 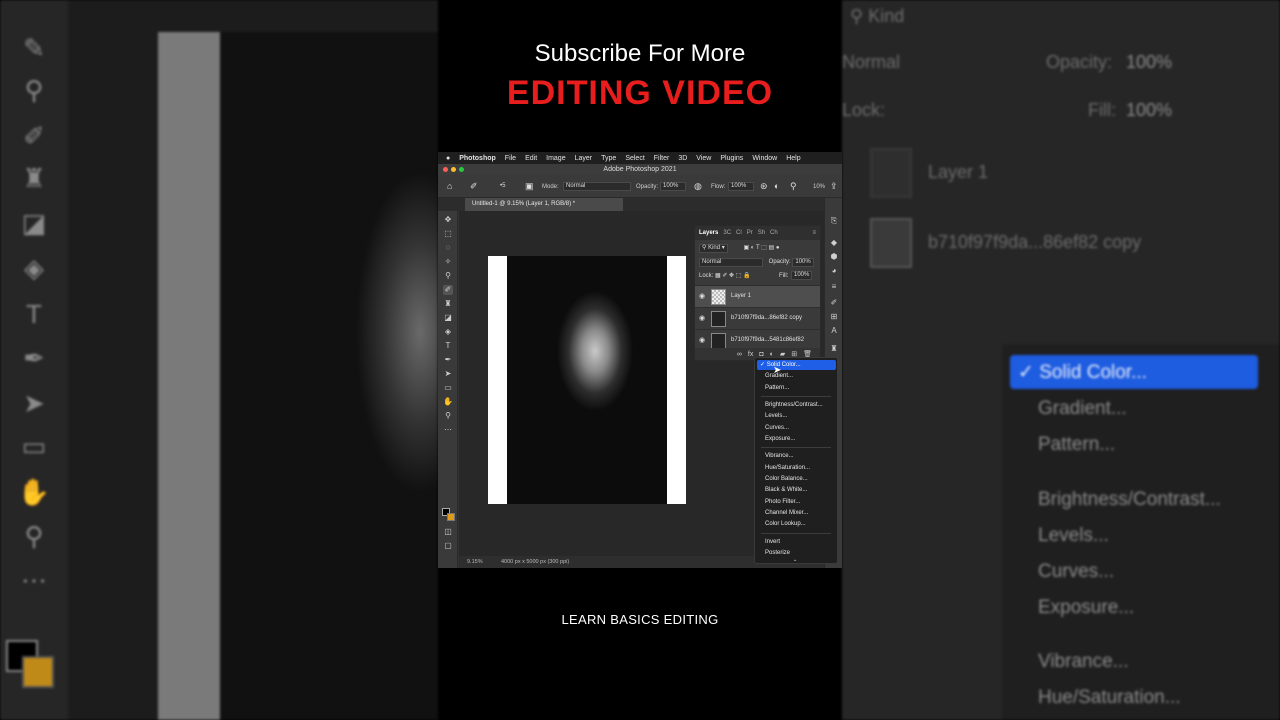 I want to click on zoomed-layer2-name: b710f97f9da...86ef82 copy, so click(x=1035, y=242).